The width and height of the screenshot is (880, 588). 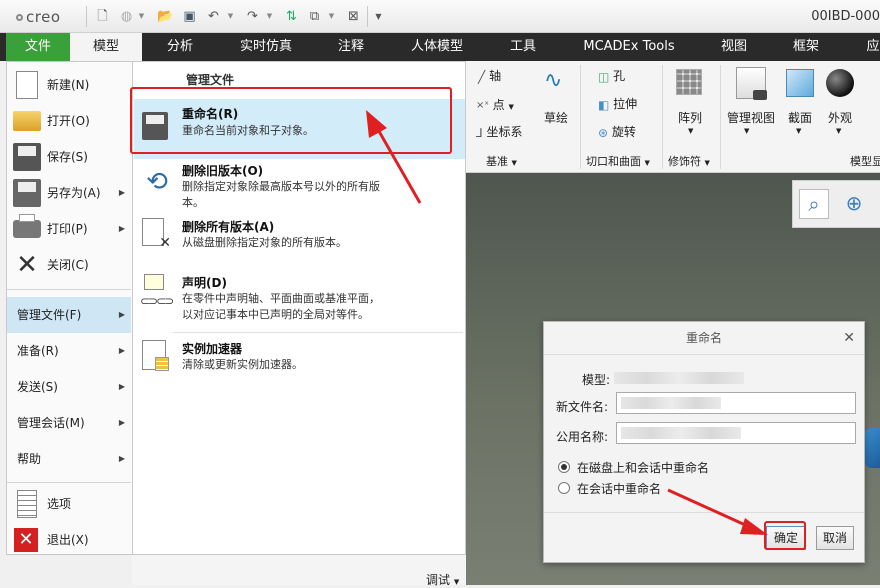 What do you see at coordinates (398, 164) in the screenshot?
I see `arrow-line-rename` at bounding box center [398, 164].